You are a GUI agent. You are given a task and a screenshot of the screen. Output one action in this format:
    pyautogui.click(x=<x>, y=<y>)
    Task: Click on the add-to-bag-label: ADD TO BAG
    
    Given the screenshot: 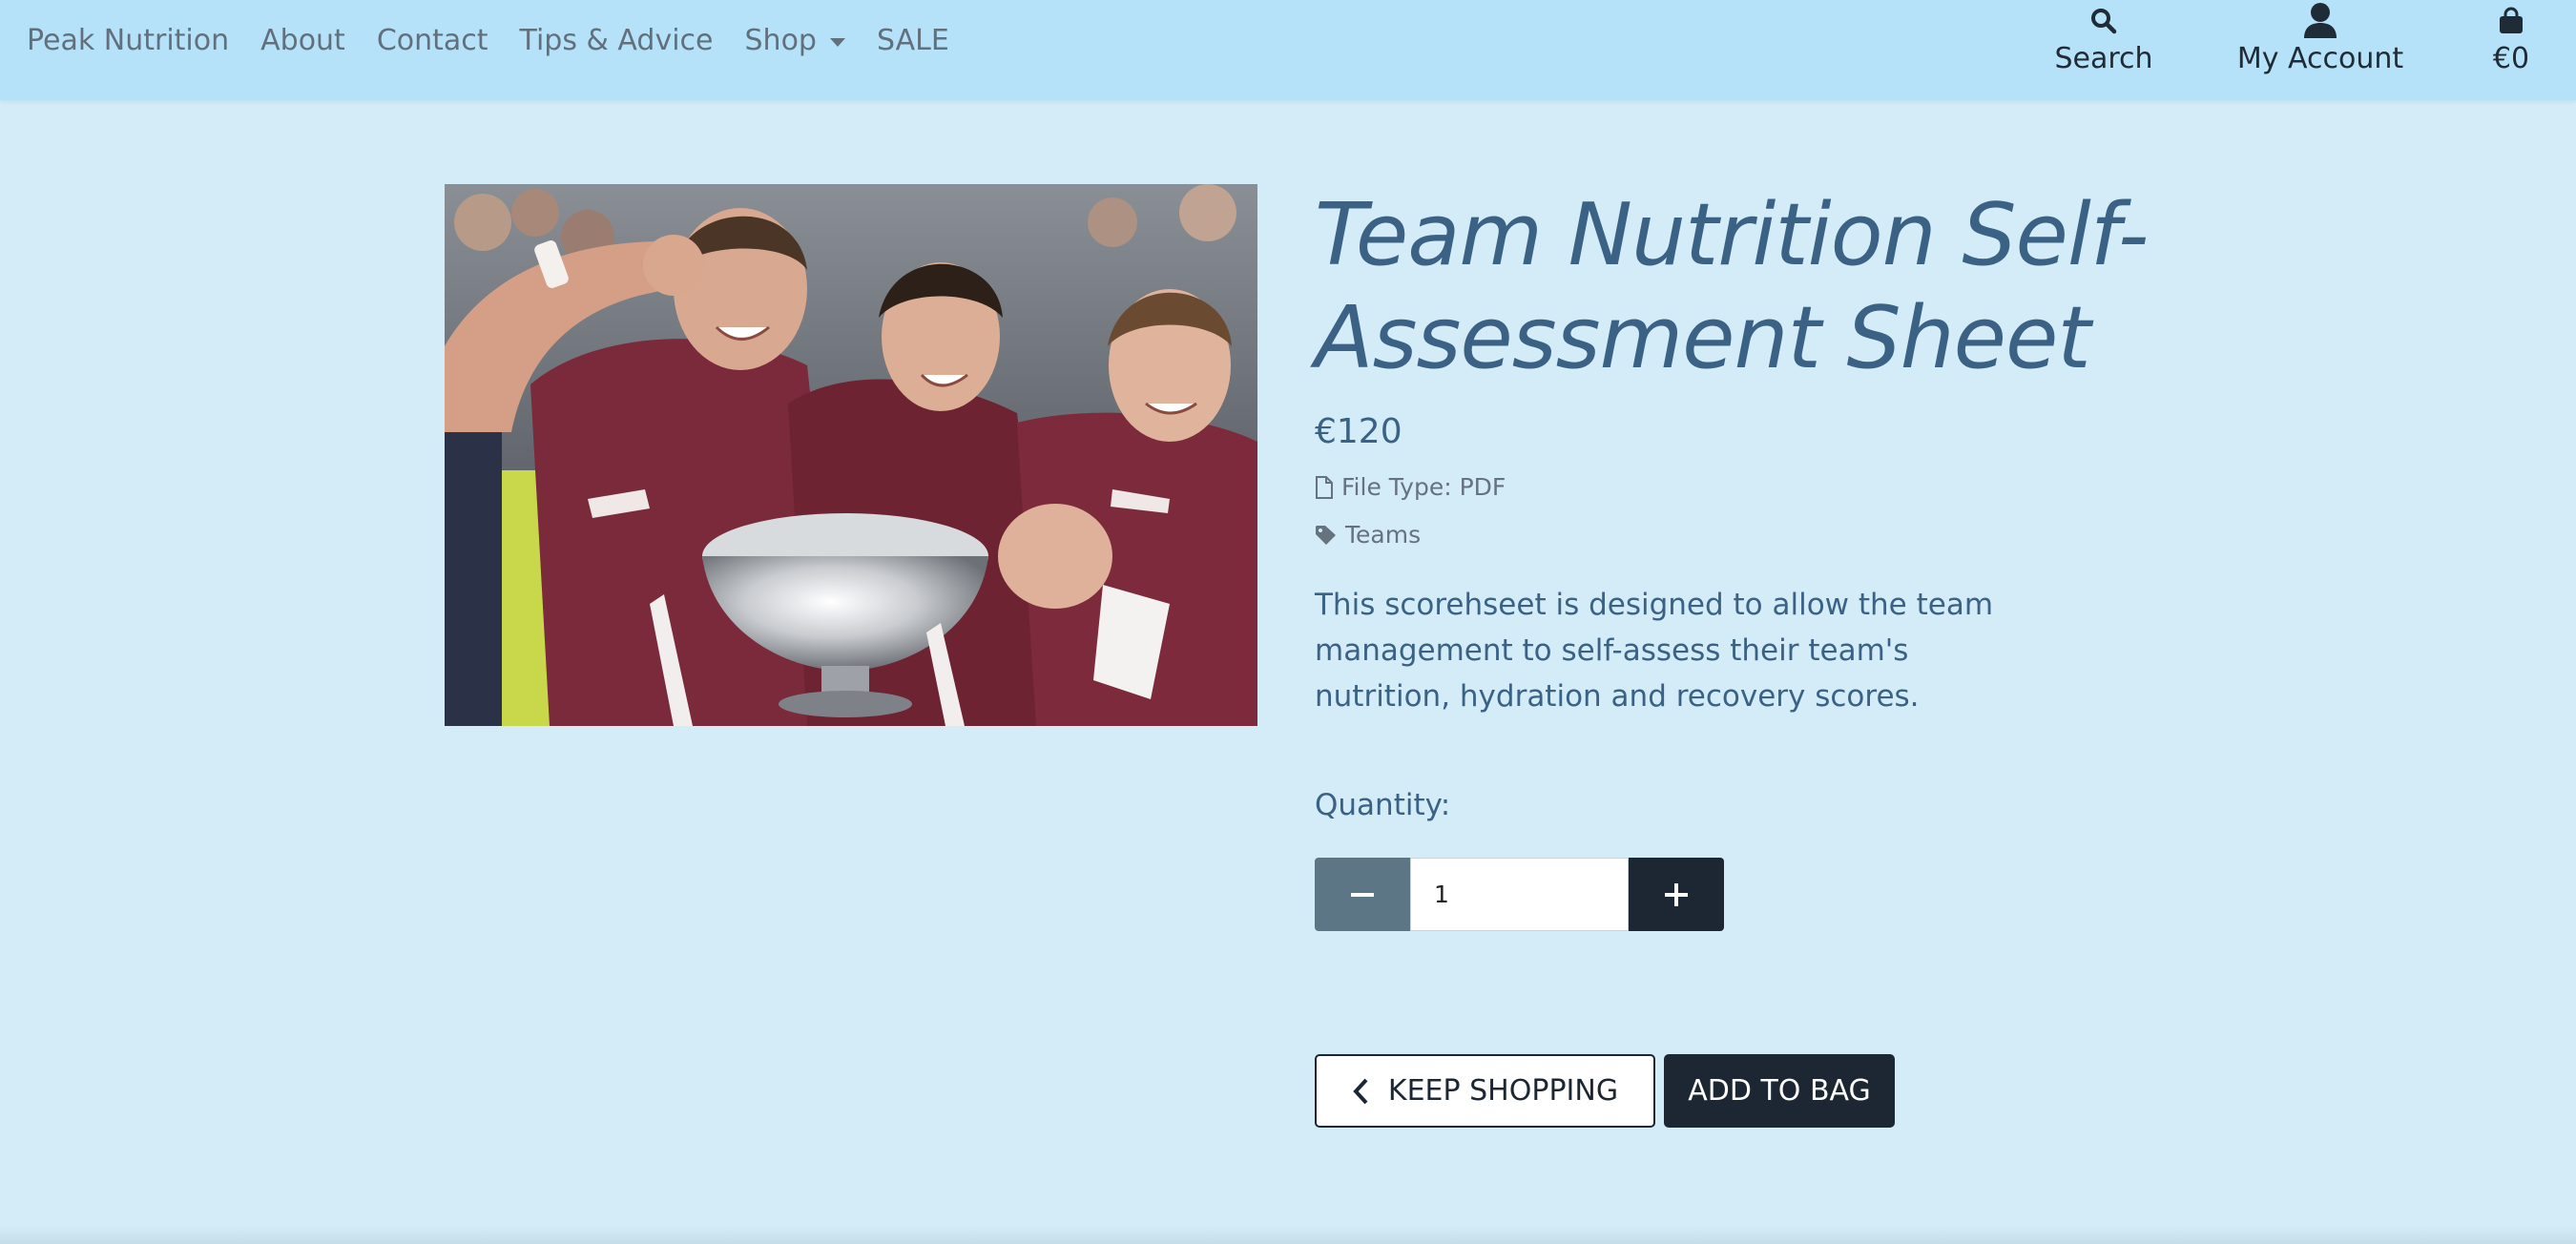 What is the action you would take?
    pyautogui.click(x=1779, y=1091)
    